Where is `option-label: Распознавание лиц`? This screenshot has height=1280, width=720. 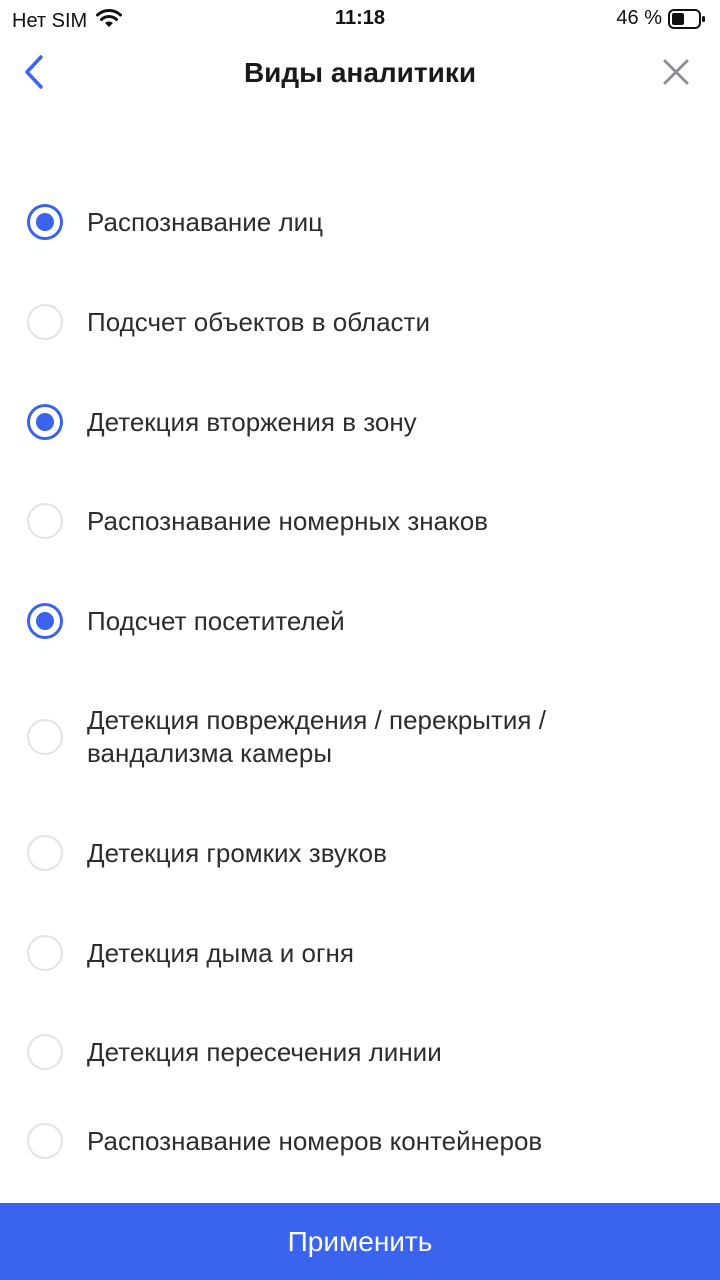
option-label: Распознавание лиц is located at coordinates (205, 221).